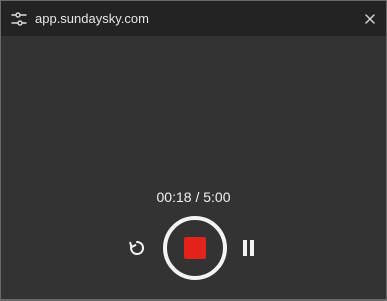 Image resolution: width=387 pixels, height=301 pixels. I want to click on restart-button, so click(137, 248).